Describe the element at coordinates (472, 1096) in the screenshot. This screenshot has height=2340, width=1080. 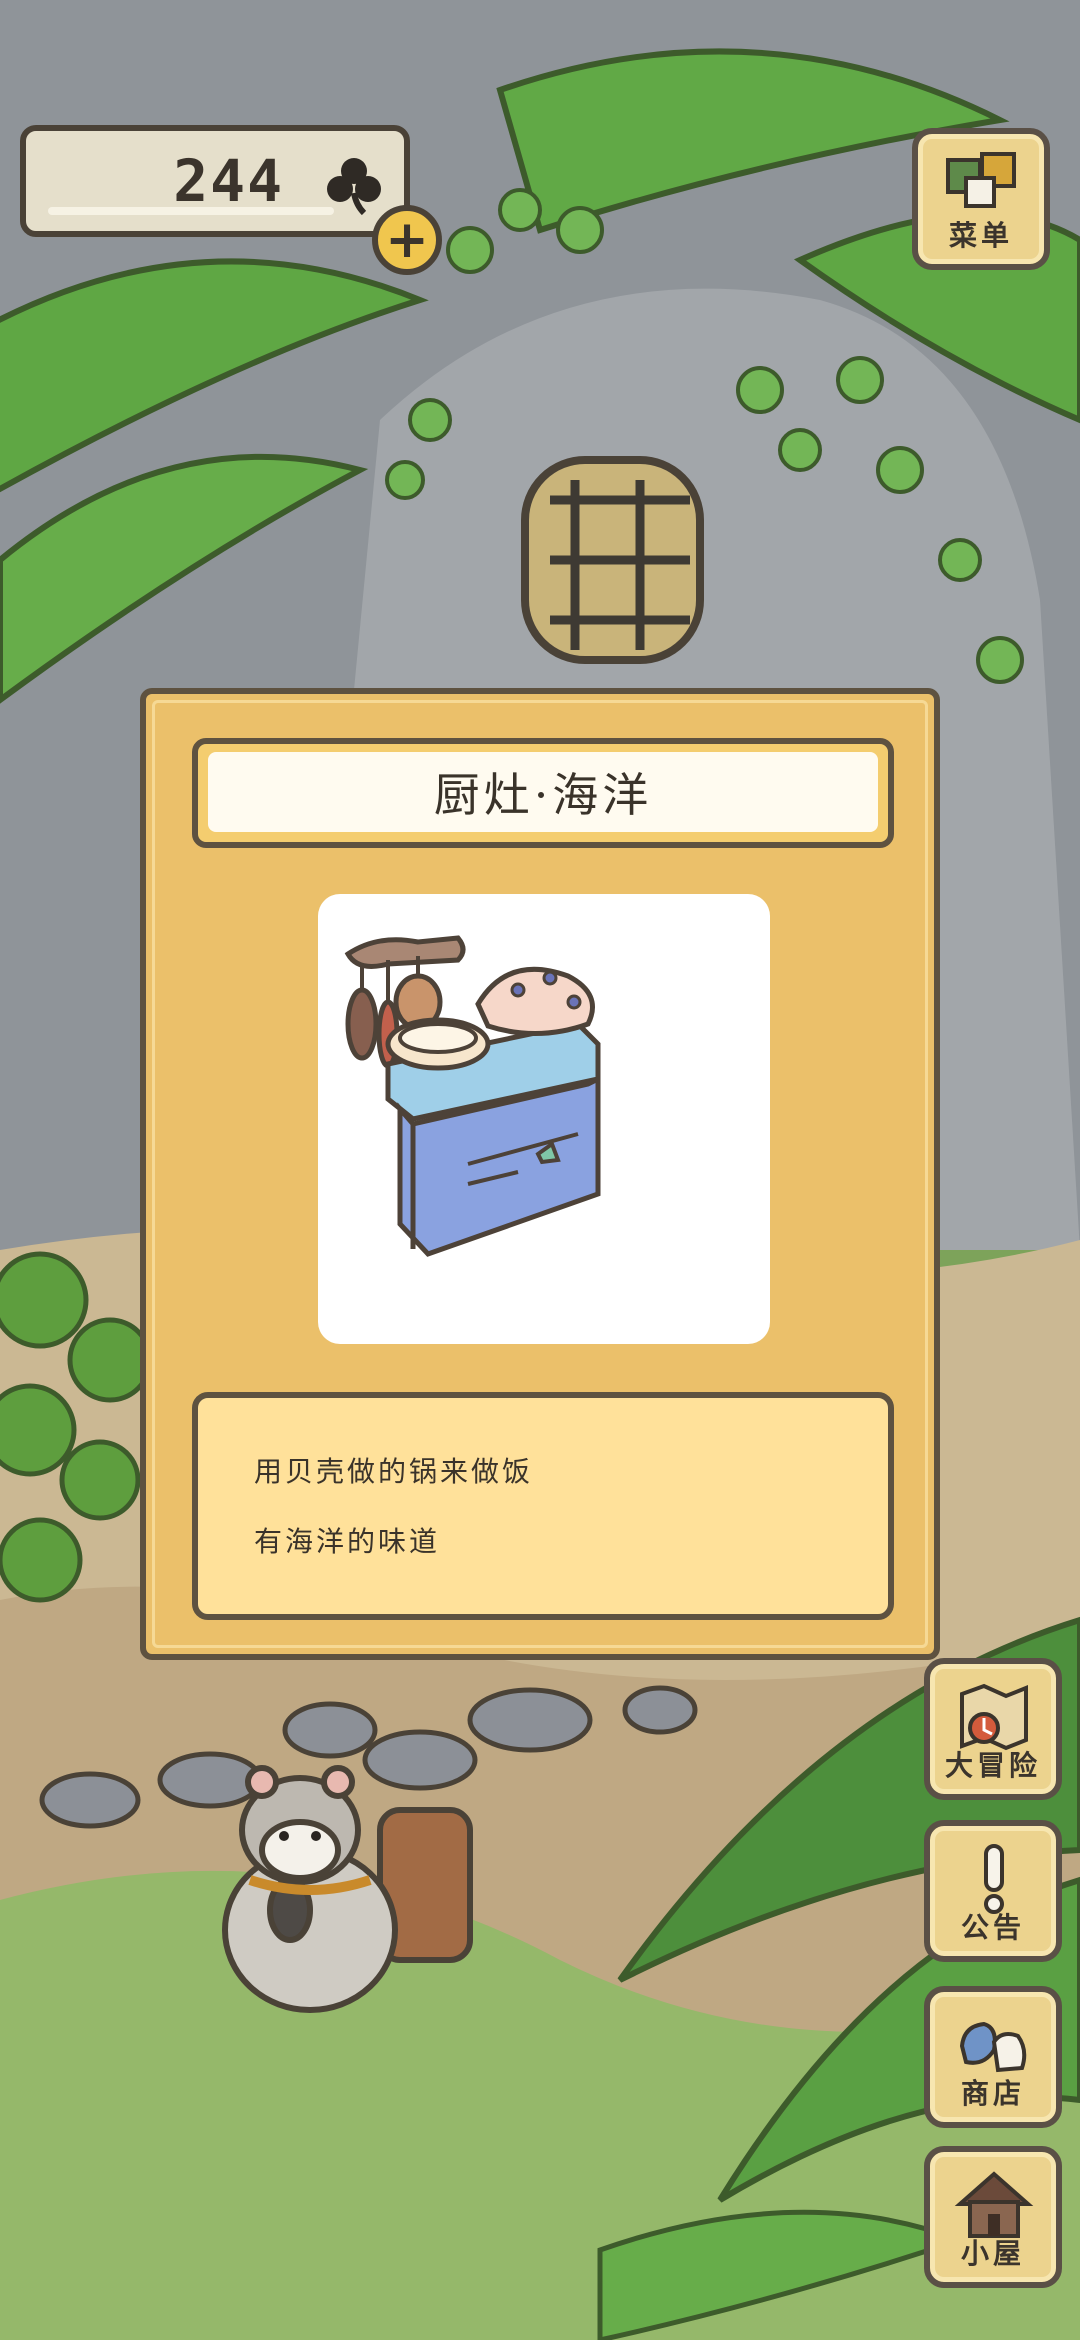
I see `ocean-stove-icon` at that location.